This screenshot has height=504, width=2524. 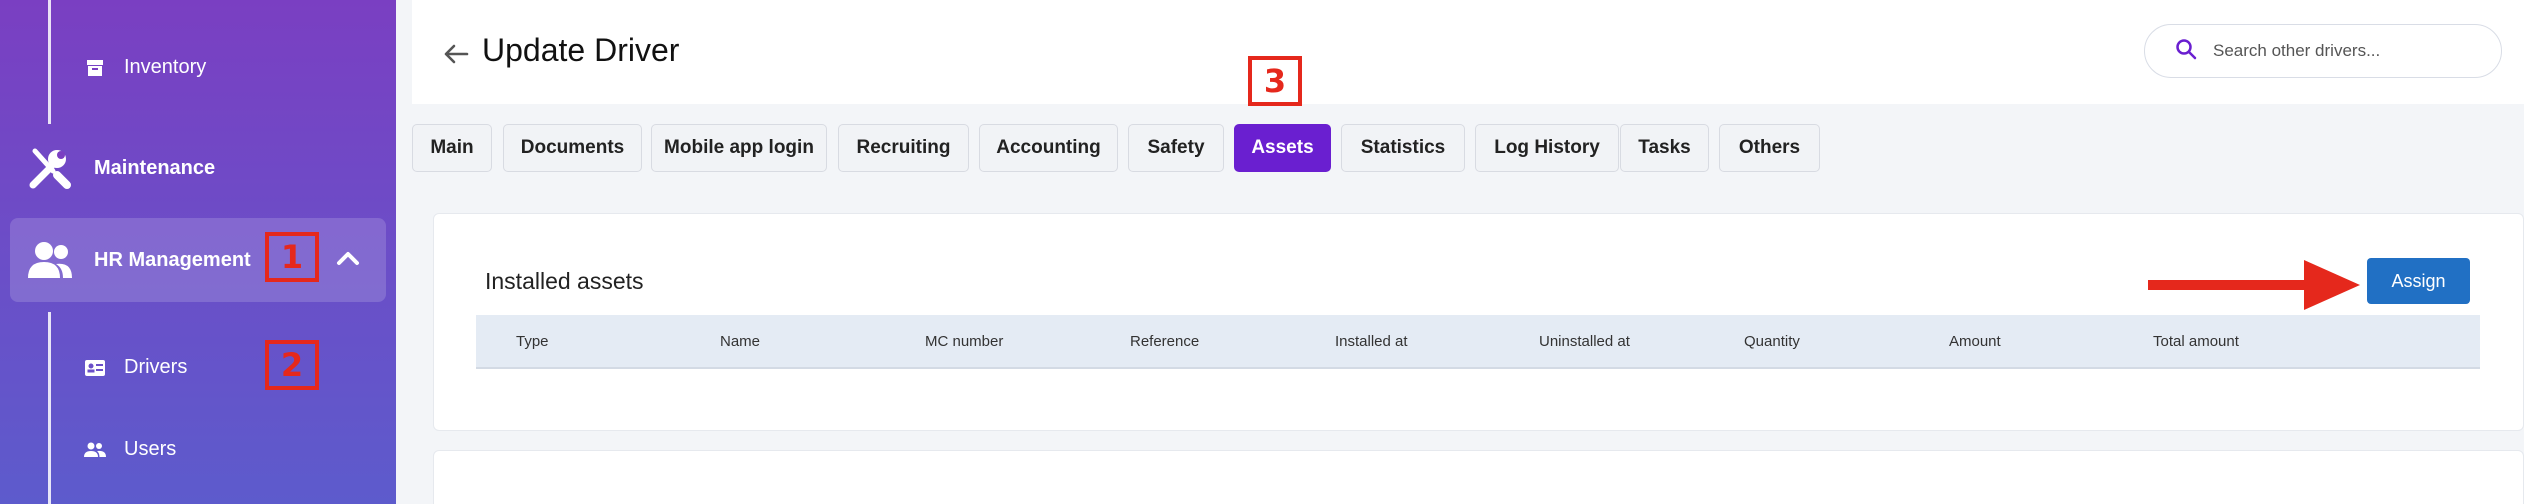 What do you see at coordinates (155, 167) in the screenshot?
I see `sidebar-item-label: Maintenance` at bounding box center [155, 167].